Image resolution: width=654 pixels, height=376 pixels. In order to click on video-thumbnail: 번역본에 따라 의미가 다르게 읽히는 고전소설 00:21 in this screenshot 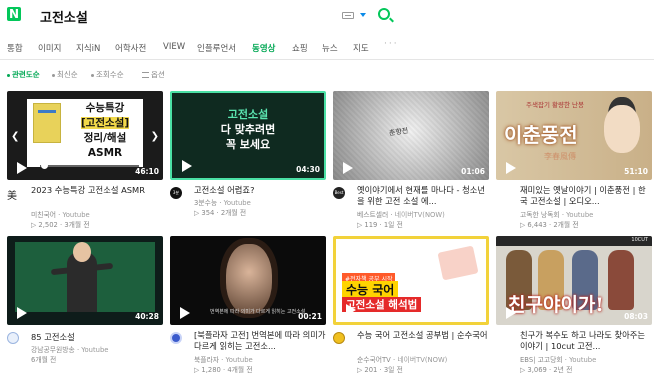, I will do `click(248, 280)`.